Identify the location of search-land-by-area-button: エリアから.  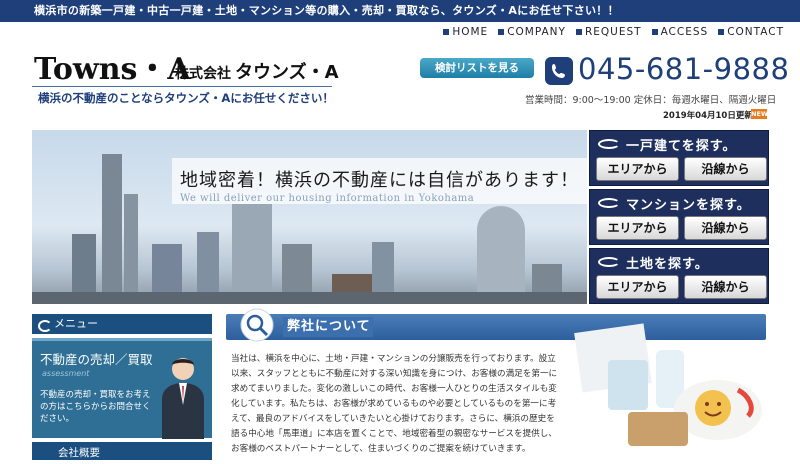
(637, 287).